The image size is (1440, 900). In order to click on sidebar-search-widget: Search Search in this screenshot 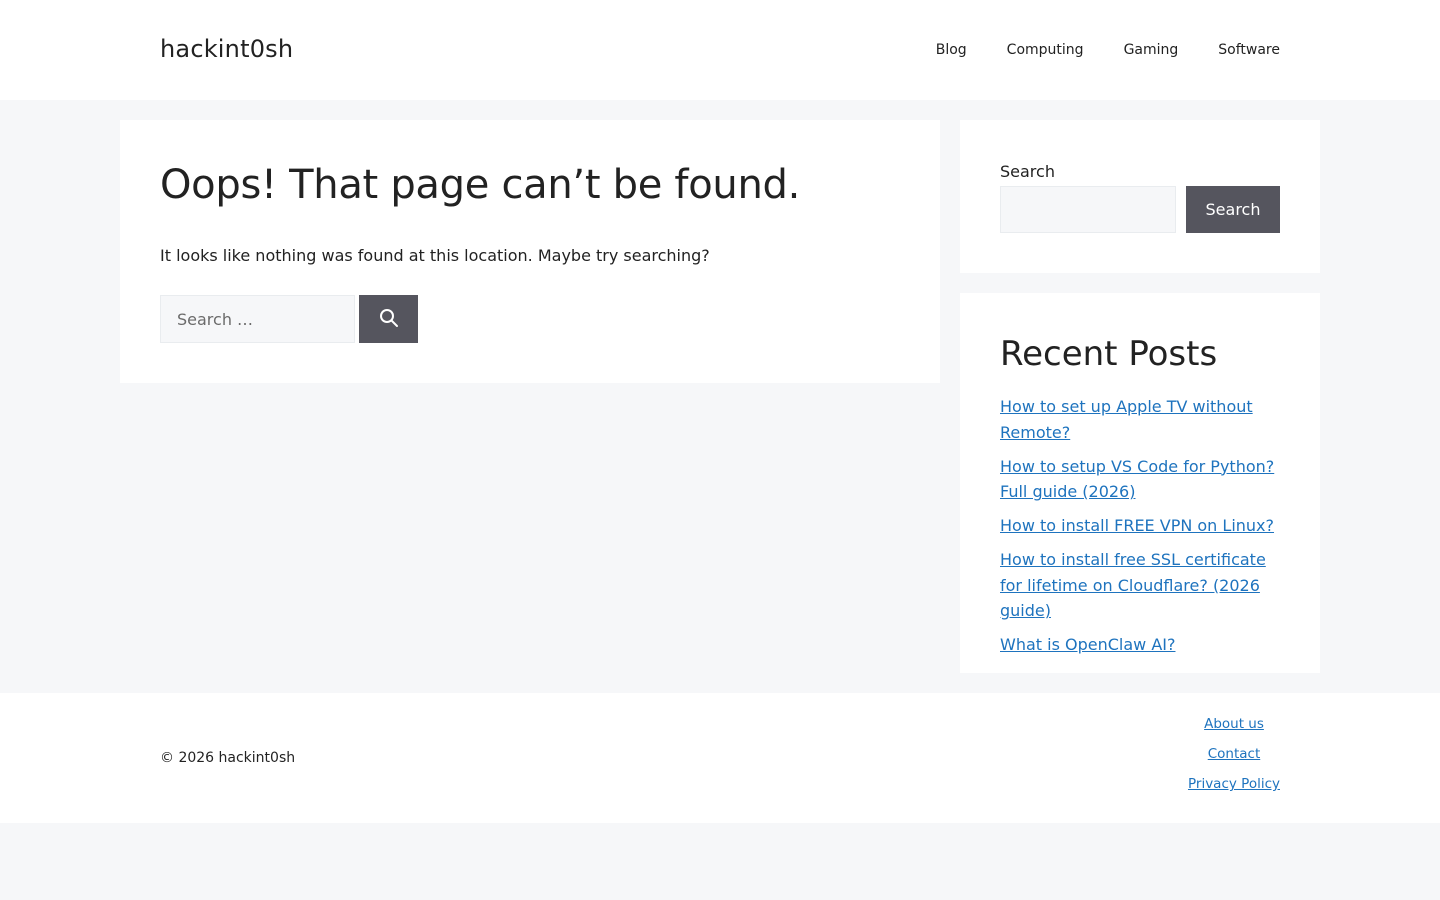, I will do `click(1140, 196)`.